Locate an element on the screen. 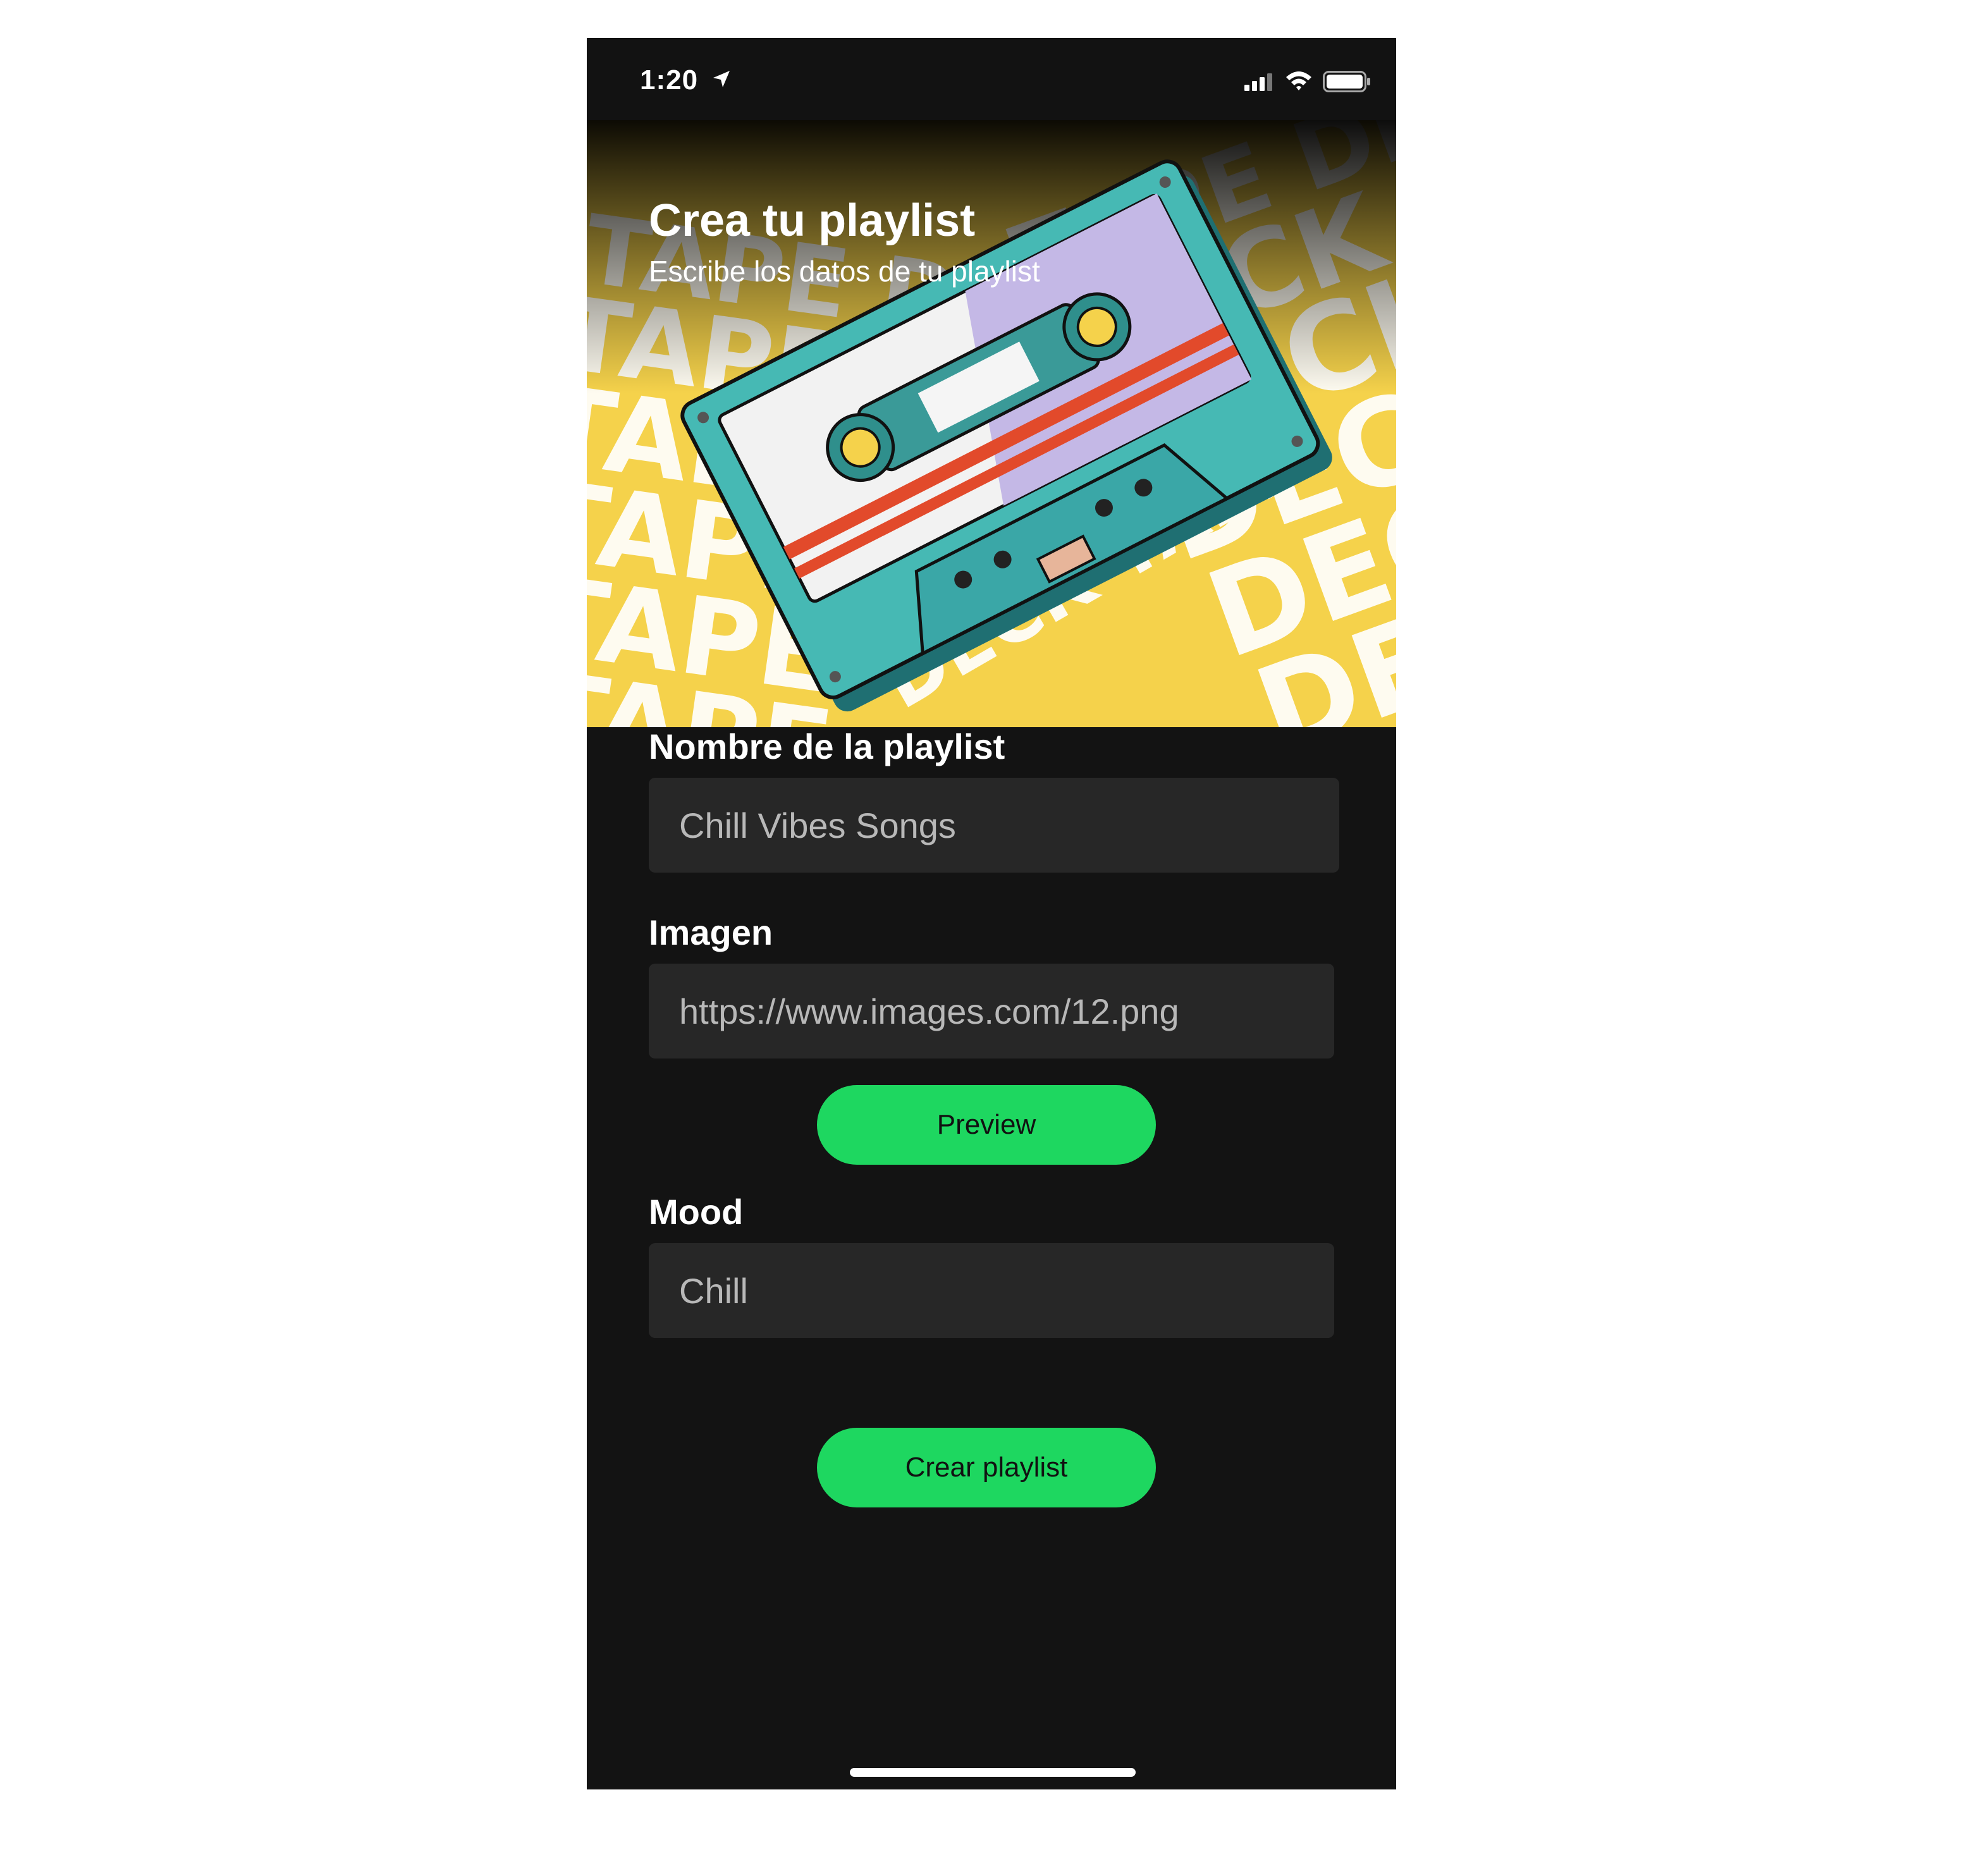 This screenshot has width=1988, height=1859. home-indicator is located at coordinates (993, 1772).